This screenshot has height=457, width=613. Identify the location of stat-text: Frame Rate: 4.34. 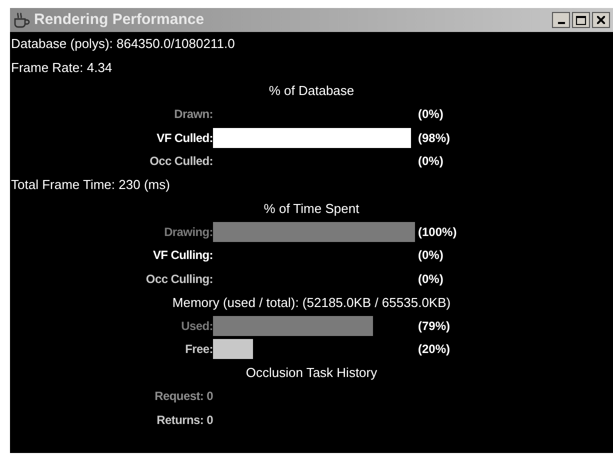
(61, 67).